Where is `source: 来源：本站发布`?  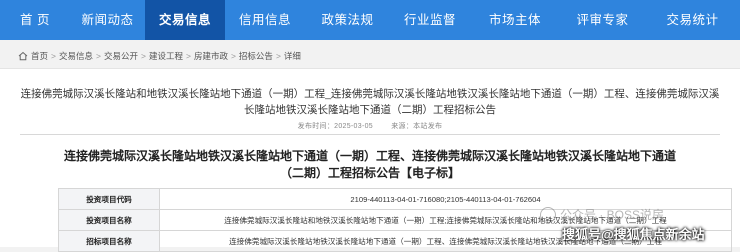
source: 来源：本站发布 is located at coordinates (417, 126).